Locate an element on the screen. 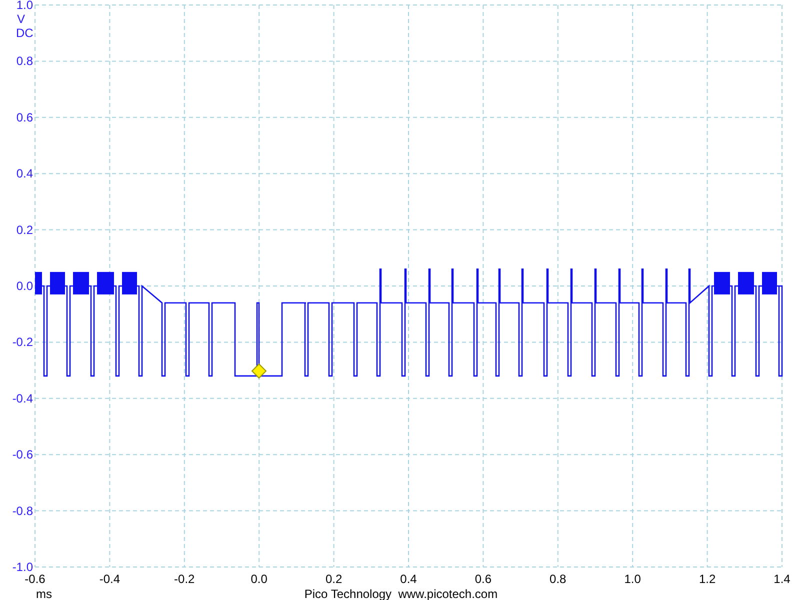 The height and width of the screenshot is (600, 800). x-tick-label: 0.2 is located at coordinates (333, 579).